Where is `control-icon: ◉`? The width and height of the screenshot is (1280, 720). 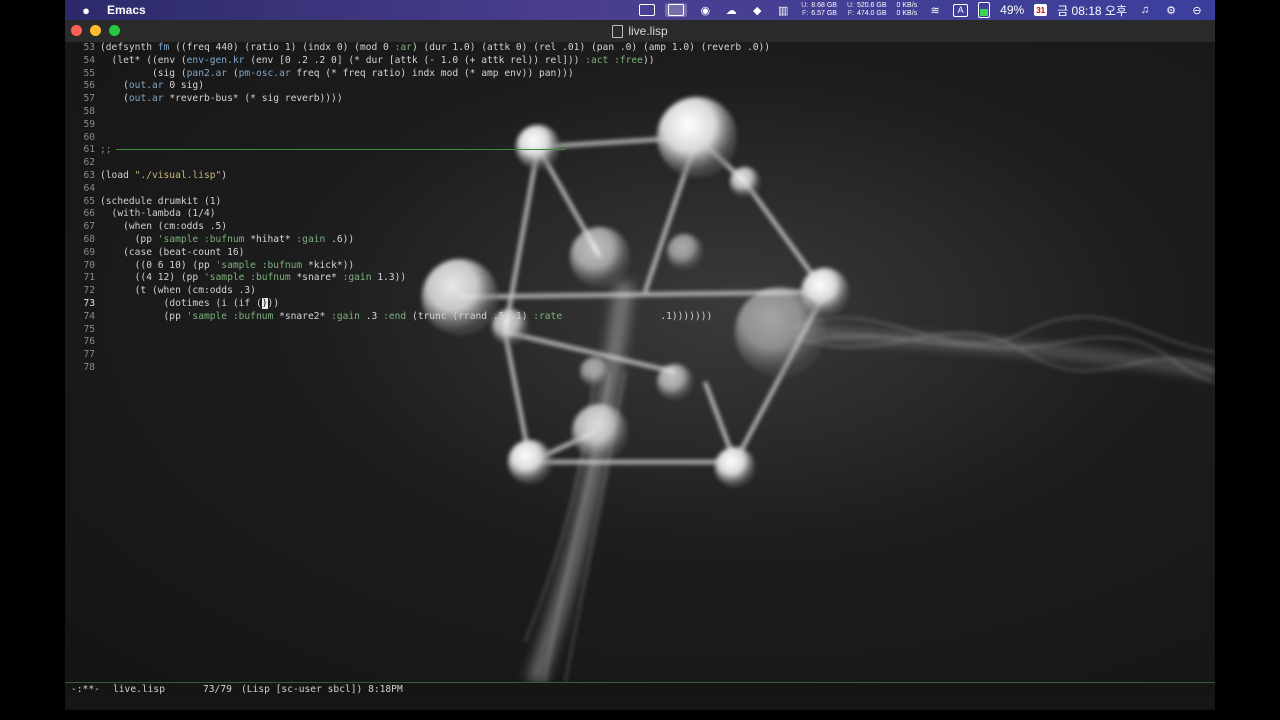 control-icon: ◉ is located at coordinates (705, 10).